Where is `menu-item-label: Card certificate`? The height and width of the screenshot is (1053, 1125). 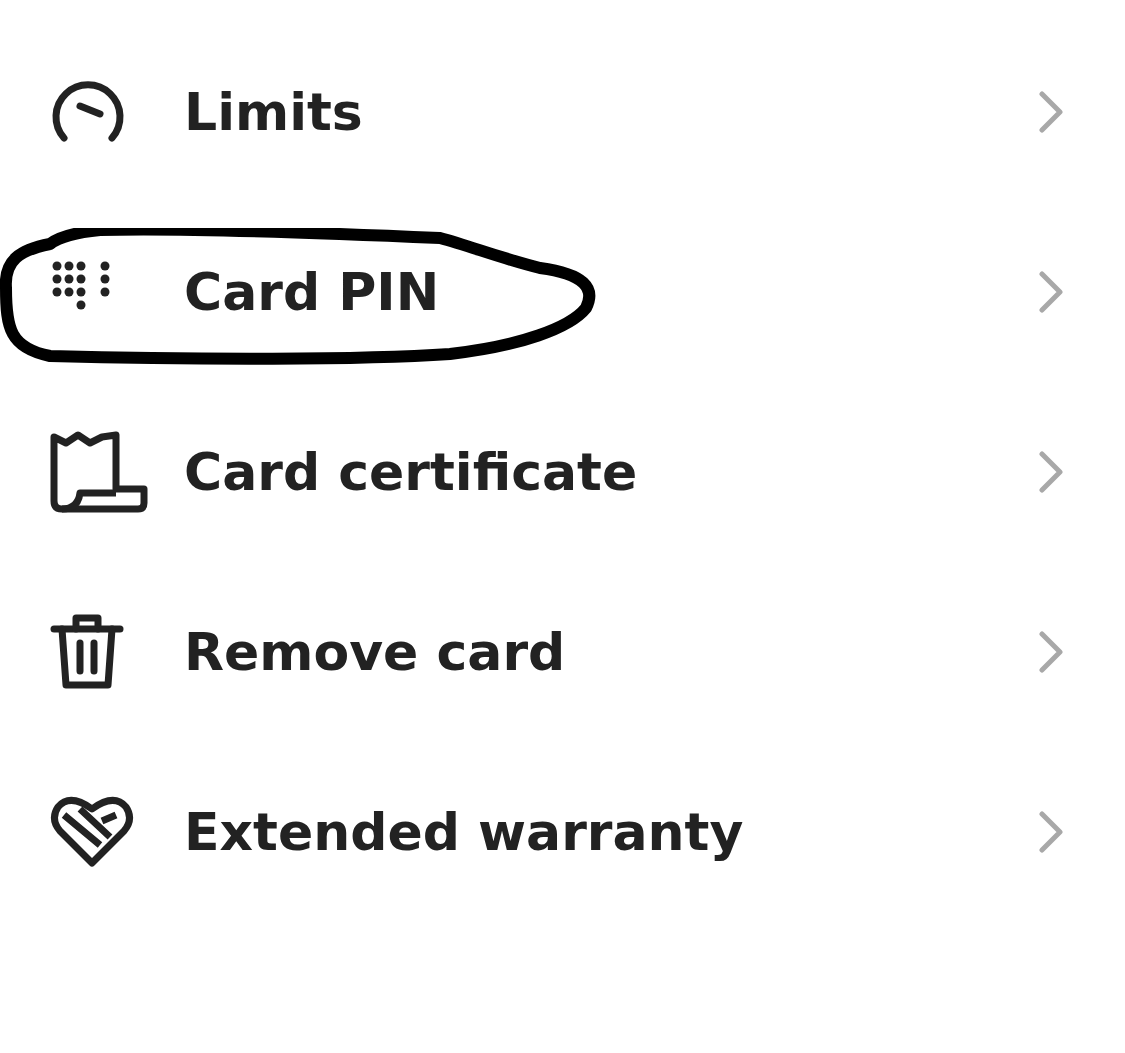
menu-item-label: Card certificate is located at coordinates (611, 472).